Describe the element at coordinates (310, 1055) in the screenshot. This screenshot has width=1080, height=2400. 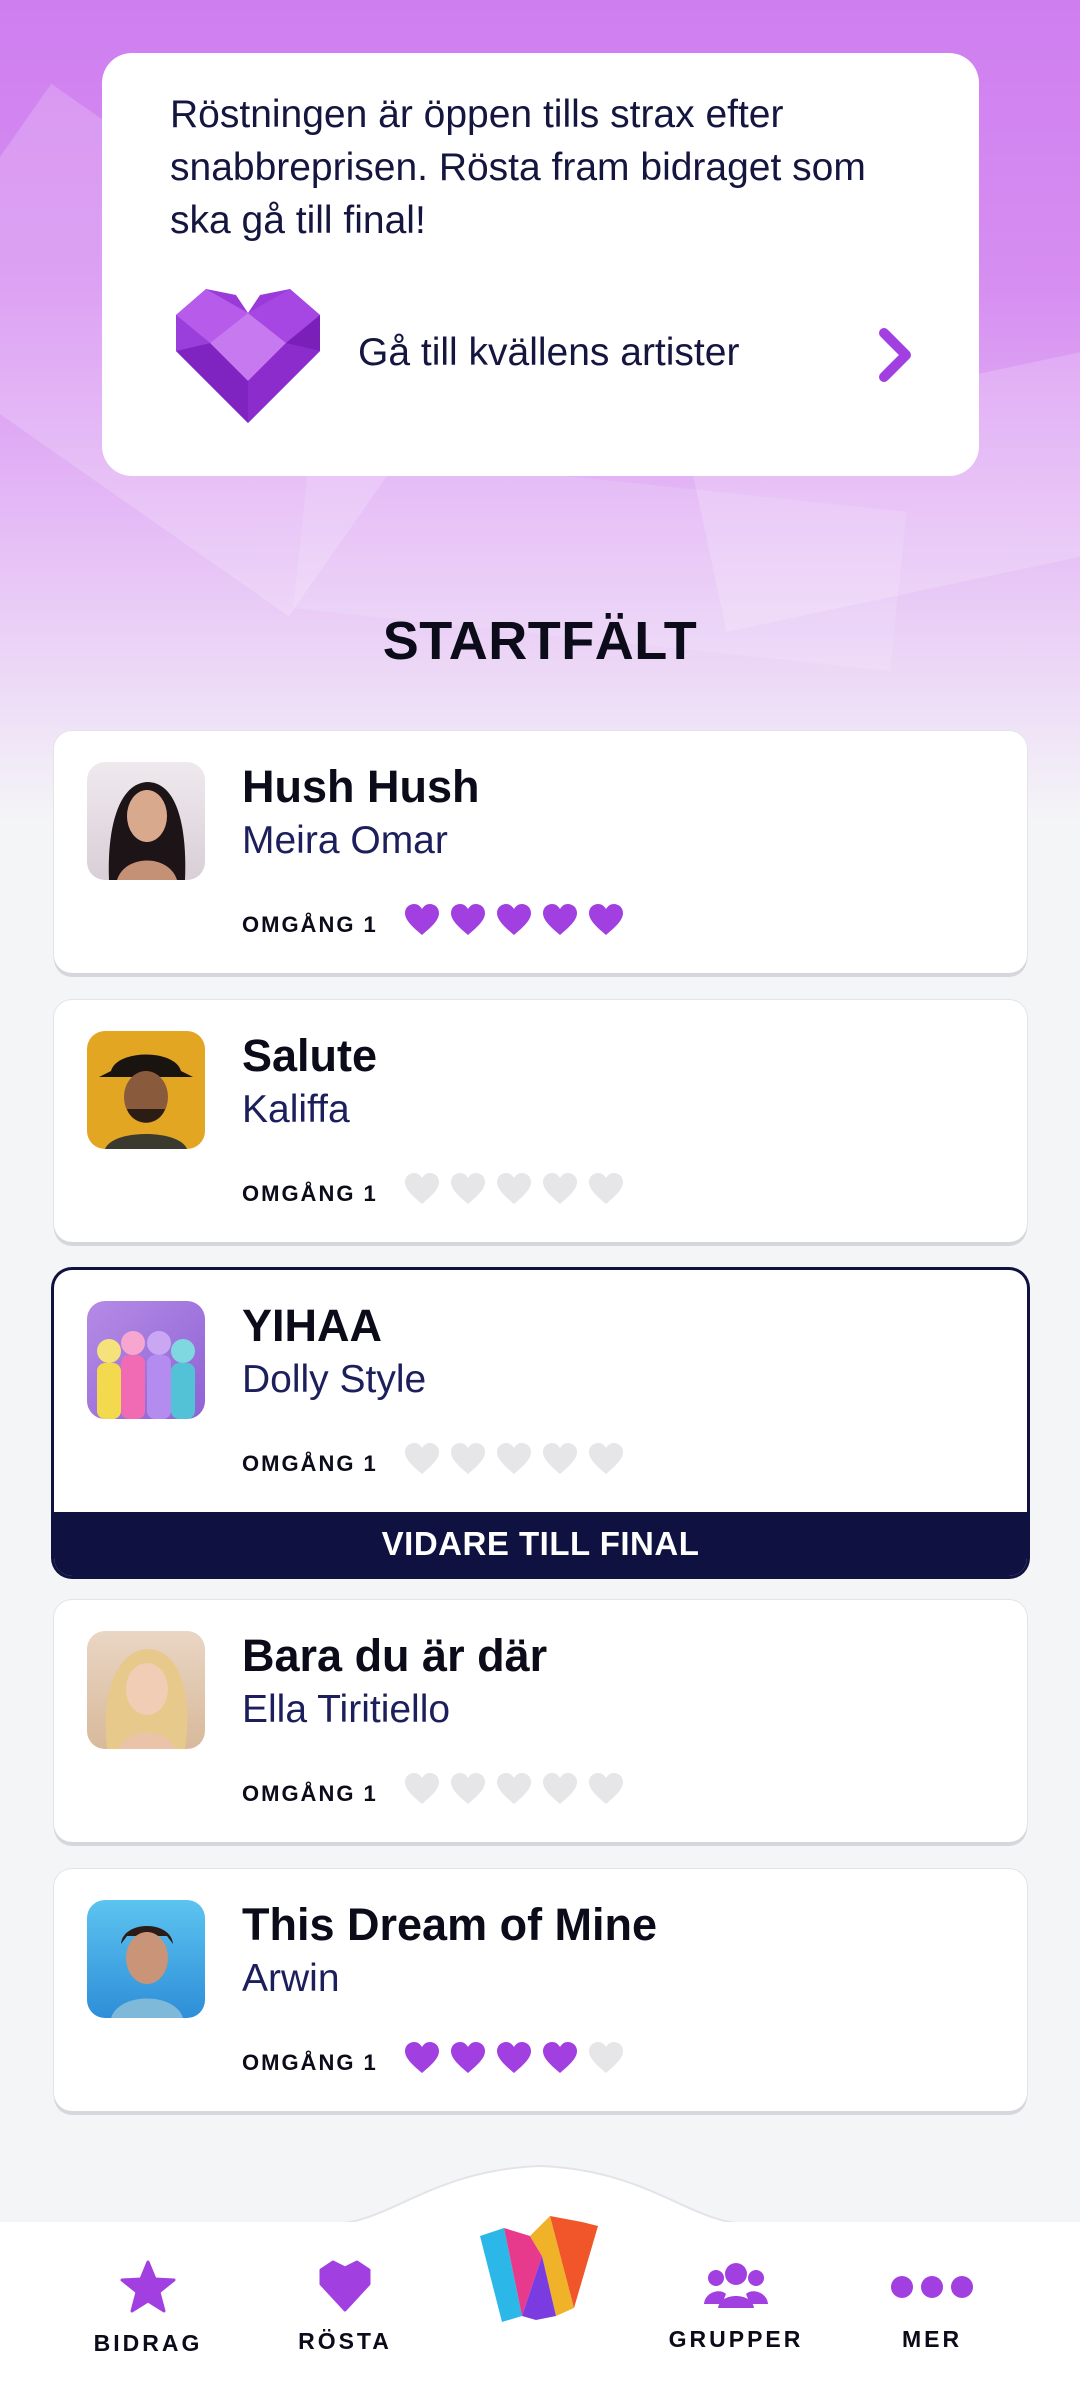
I see `song-title: Salute` at that location.